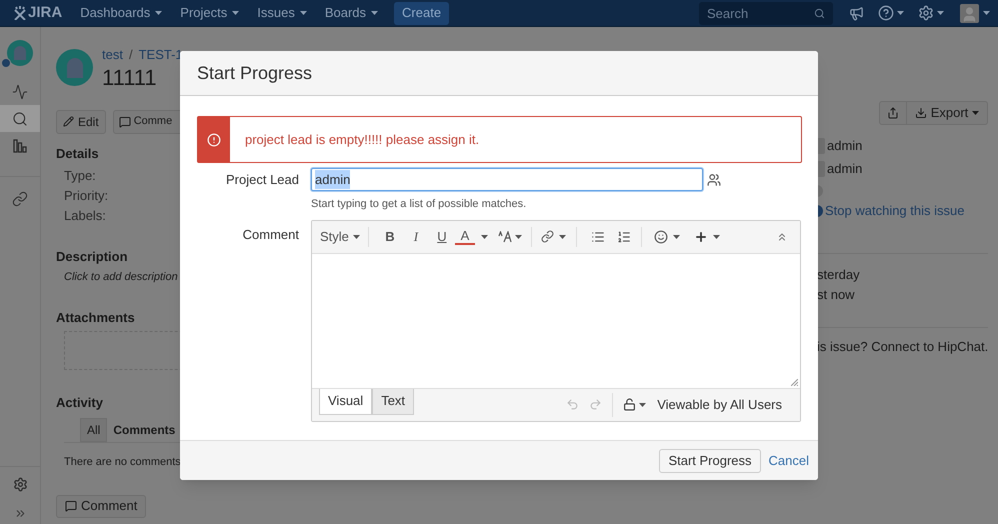  Describe the element at coordinates (920, 113) in the screenshot. I see `download-icon` at that location.